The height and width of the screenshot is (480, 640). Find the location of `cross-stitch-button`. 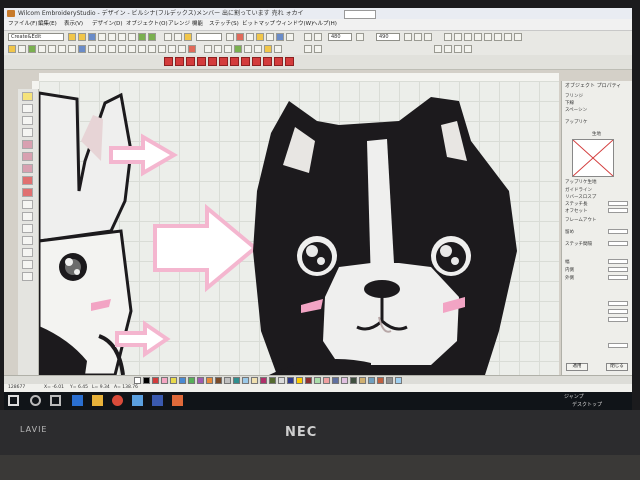

cross-stitch-button is located at coordinates (245, 61).